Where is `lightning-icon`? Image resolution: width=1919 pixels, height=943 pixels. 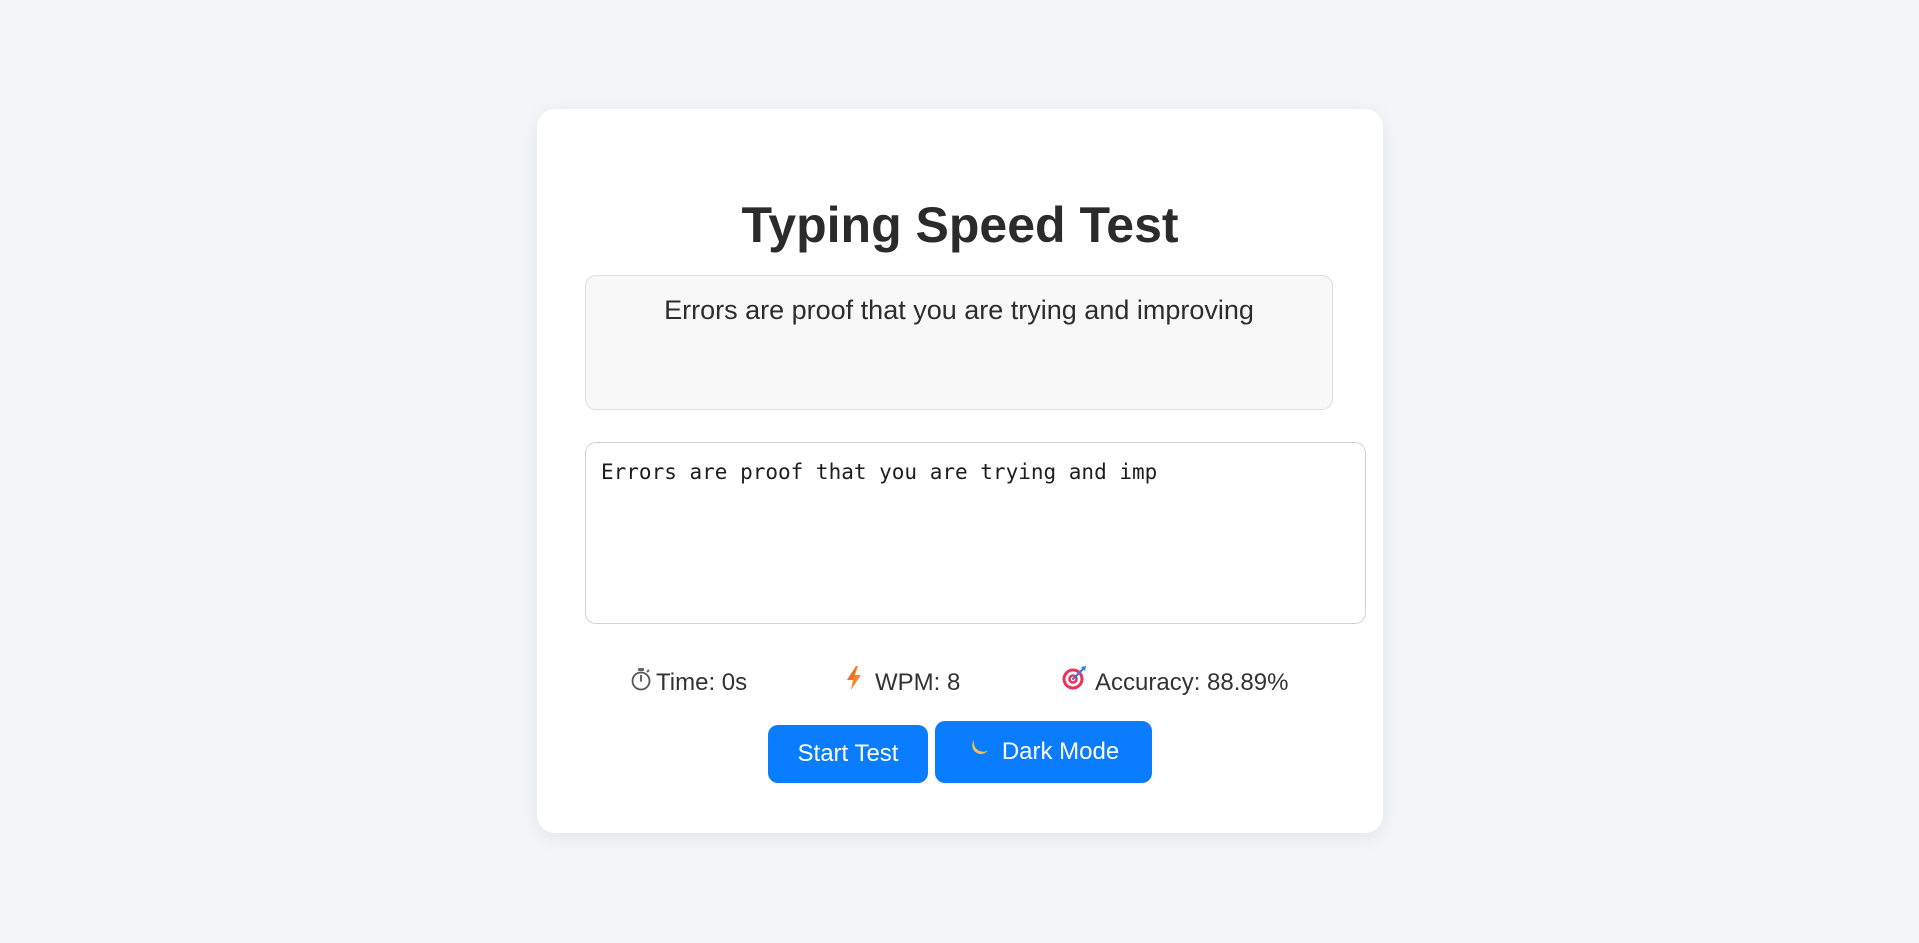 lightning-icon is located at coordinates (854, 684).